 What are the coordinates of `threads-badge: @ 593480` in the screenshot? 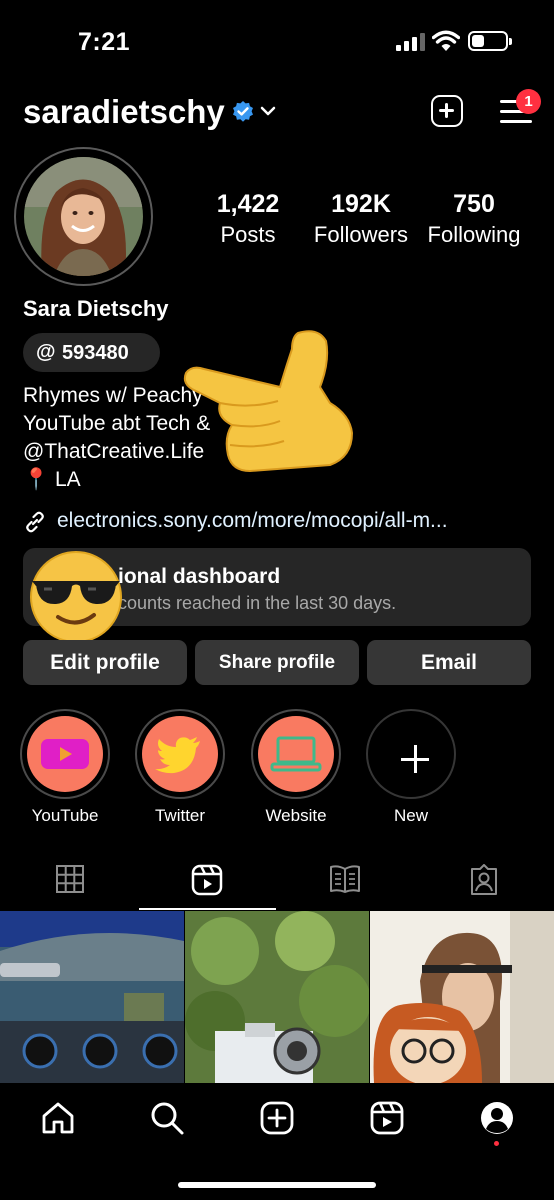 It's located at (91, 352).